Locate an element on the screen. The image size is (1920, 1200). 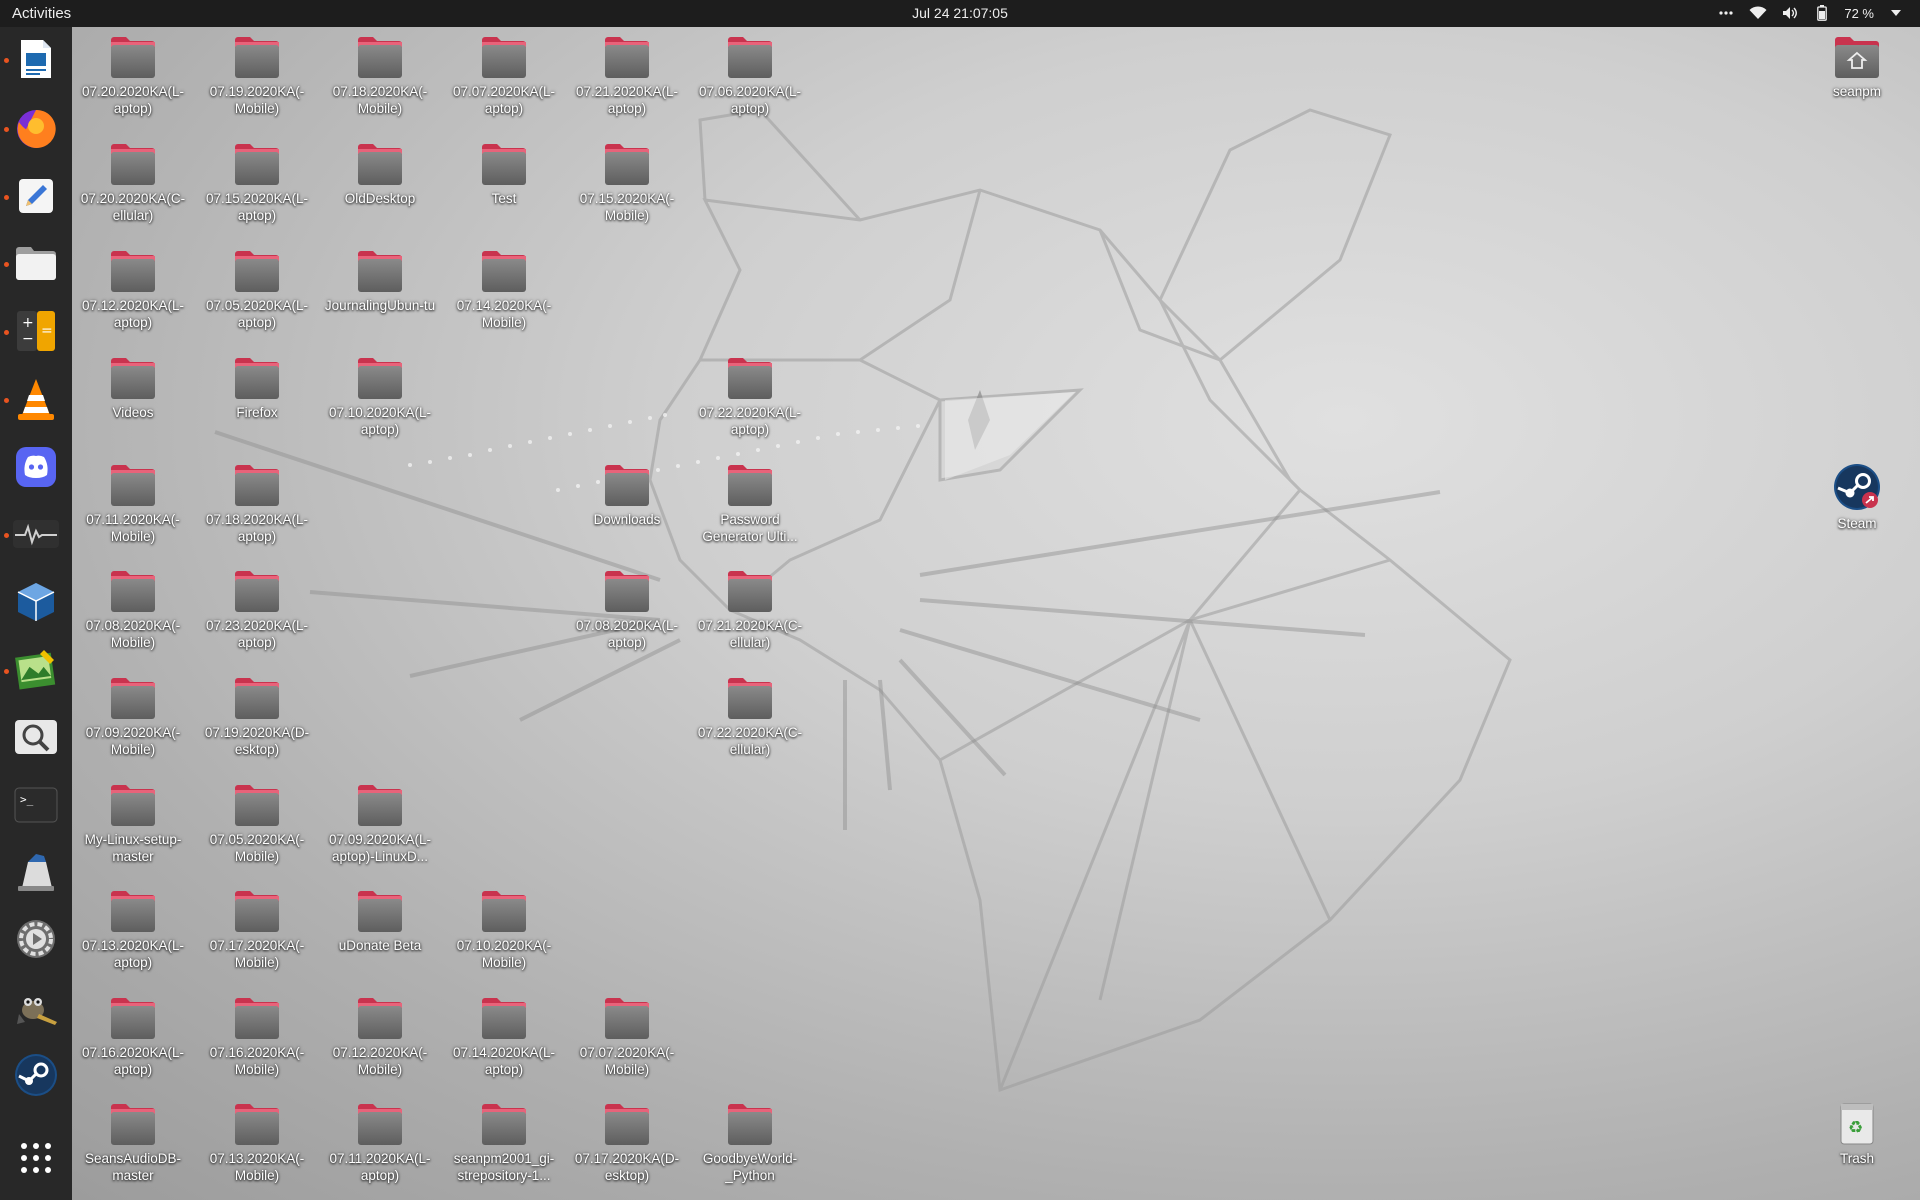
desktop-folder-seansaudiodb-master: SeansAudioDB-master is located at coordinates (133, 1142).